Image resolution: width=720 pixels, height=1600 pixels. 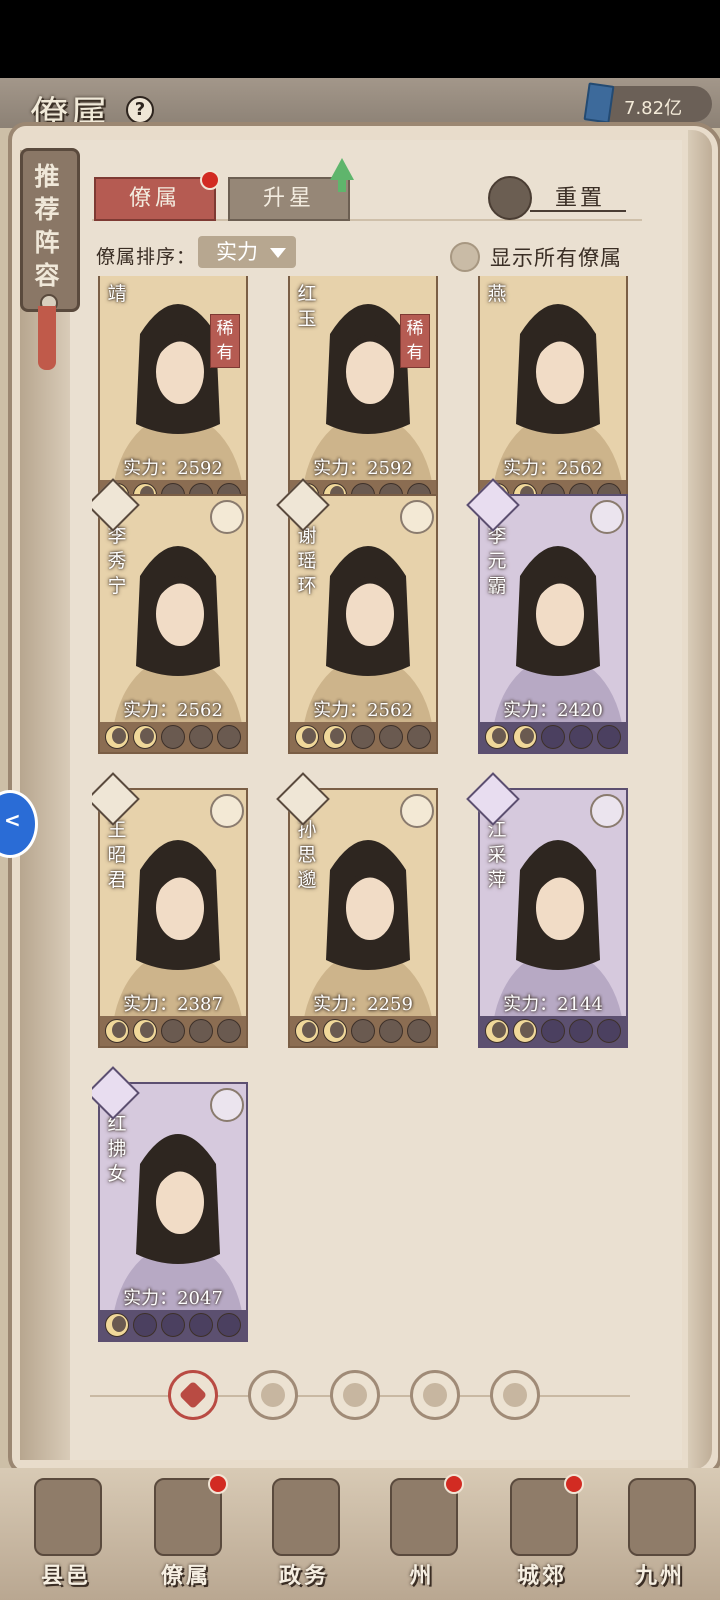 I want to click on tab-retainers: 僚属, so click(x=155, y=199).